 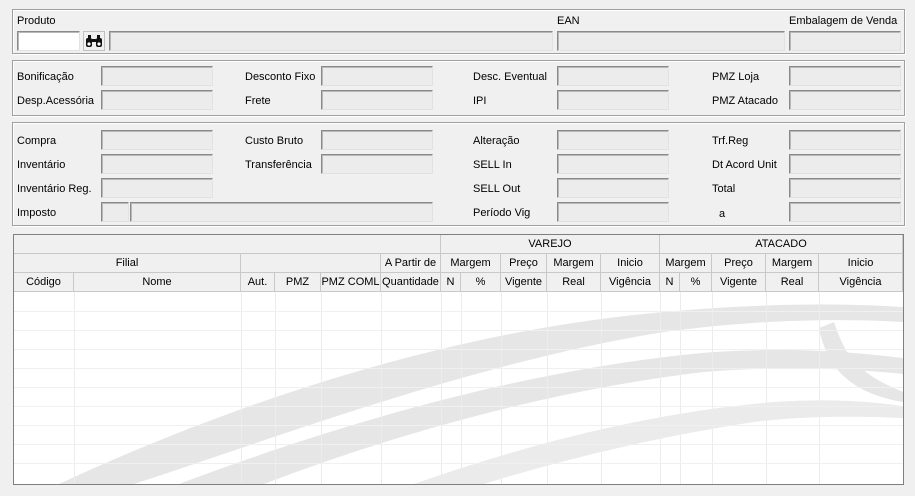 I want to click on ean-field, so click(x=671, y=41).